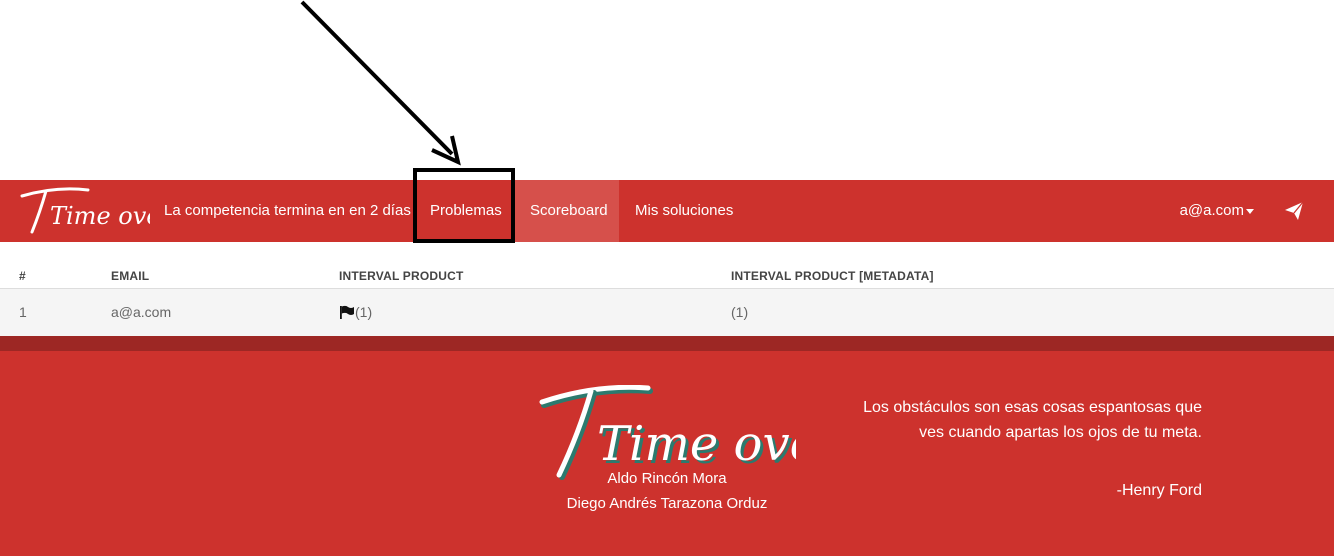 This screenshot has width=1334, height=556. Describe the element at coordinates (1159, 490) in the screenshot. I see `footer-quote-author: -Henry Ford` at that location.